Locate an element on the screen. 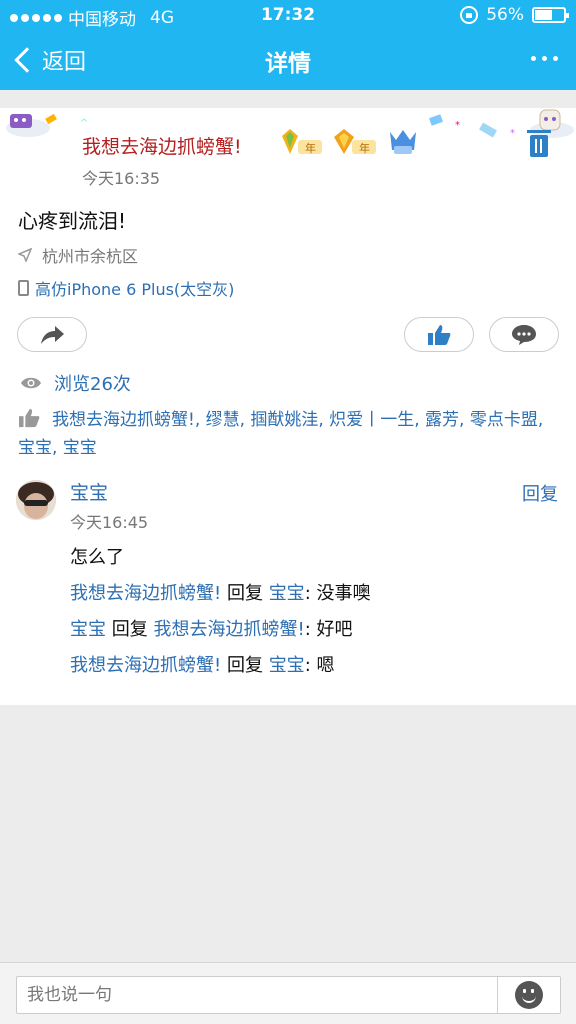 This screenshot has height=1024, width=576. status-right: 56% is located at coordinates (514, 15).